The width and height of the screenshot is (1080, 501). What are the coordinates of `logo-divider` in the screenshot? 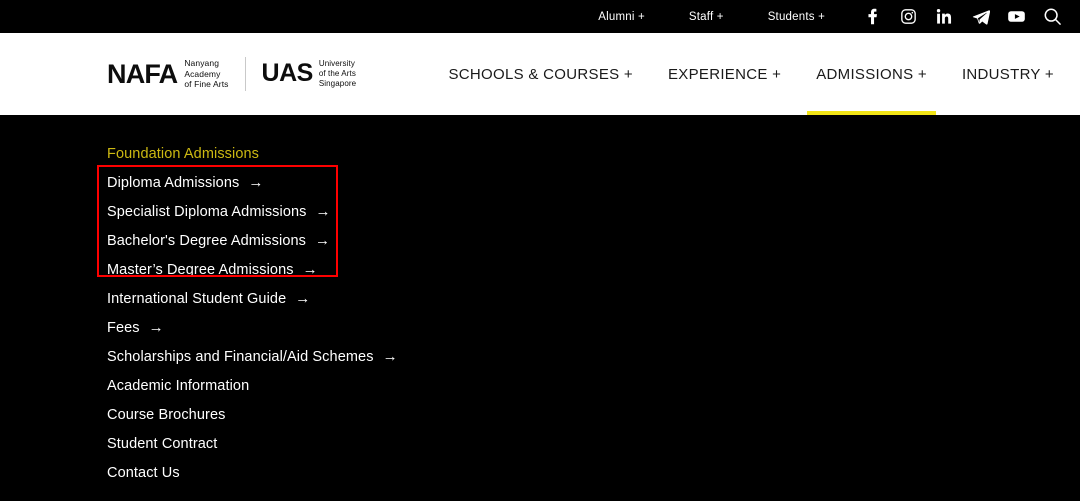 It's located at (245, 74).